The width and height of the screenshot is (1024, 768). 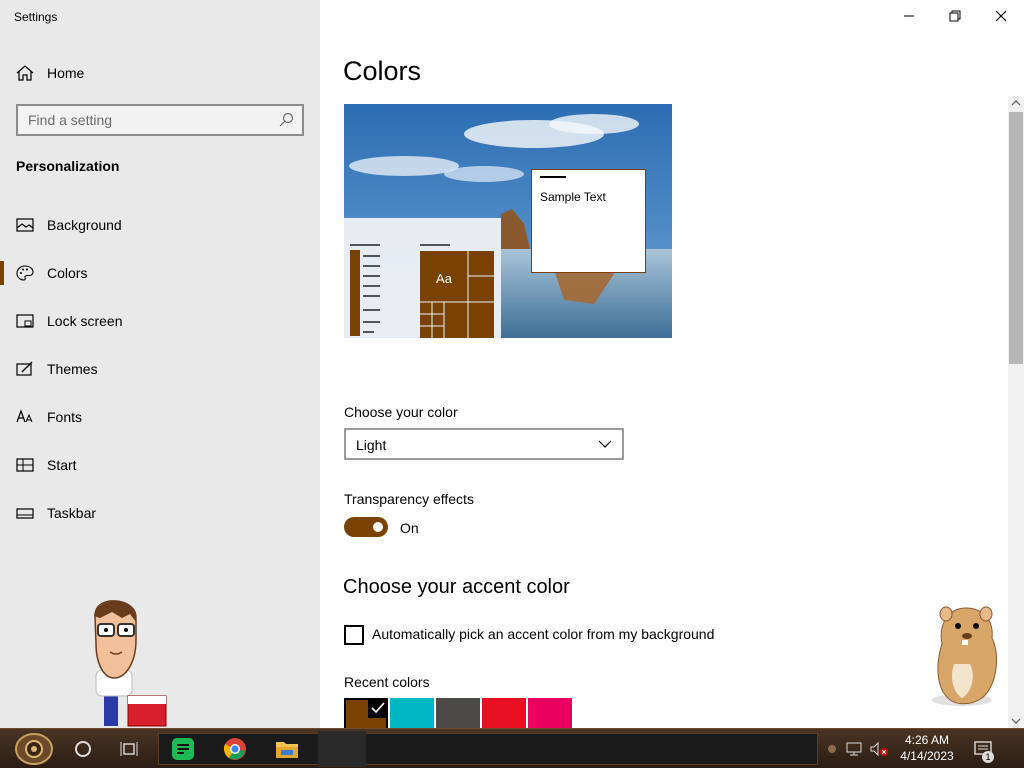 I want to click on hamster-illustration, so click(x=965, y=656).